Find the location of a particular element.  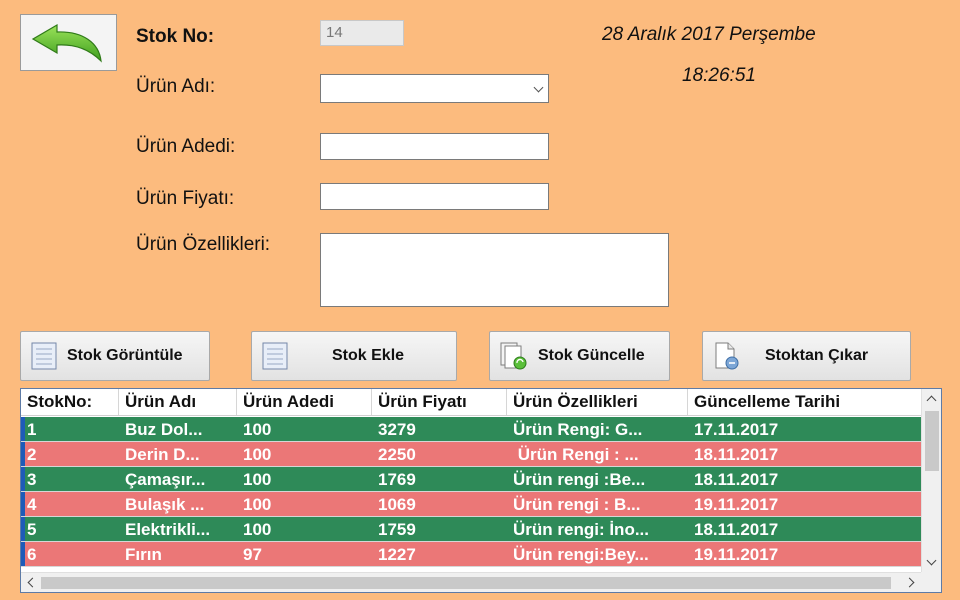

urun-ozellikleri-label: Ürün Özellikleri: is located at coordinates (203, 244).